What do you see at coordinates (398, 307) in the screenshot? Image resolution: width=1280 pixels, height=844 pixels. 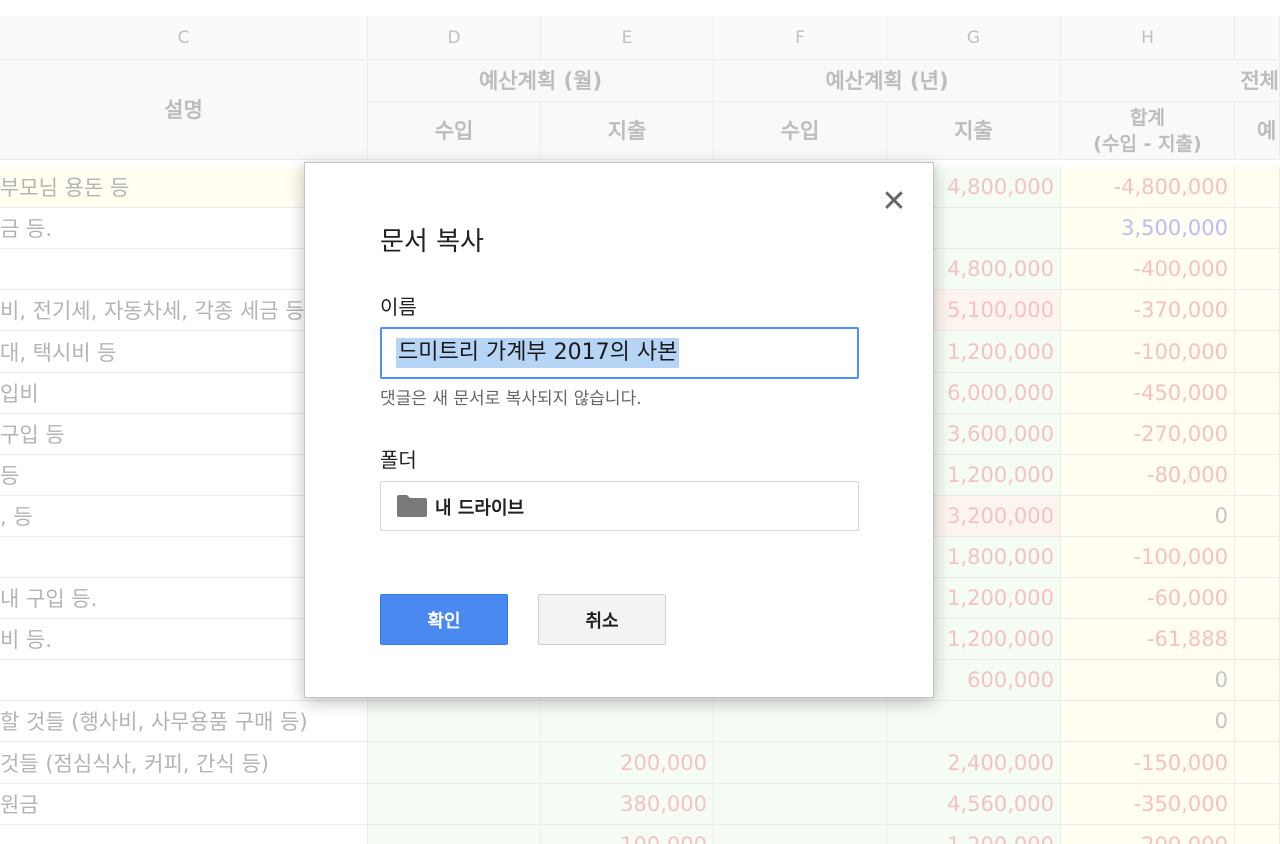 I see `name-label: 이름` at bounding box center [398, 307].